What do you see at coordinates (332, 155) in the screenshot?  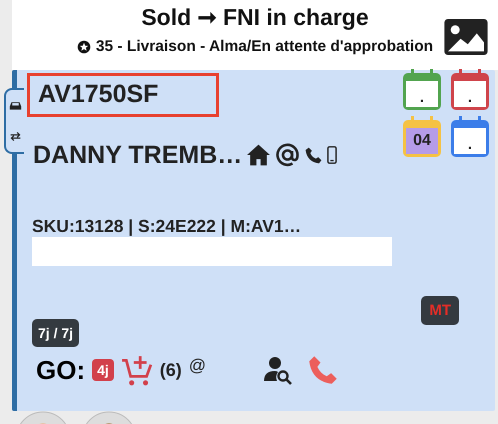 I see `mobile-icon` at bounding box center [332, 155].